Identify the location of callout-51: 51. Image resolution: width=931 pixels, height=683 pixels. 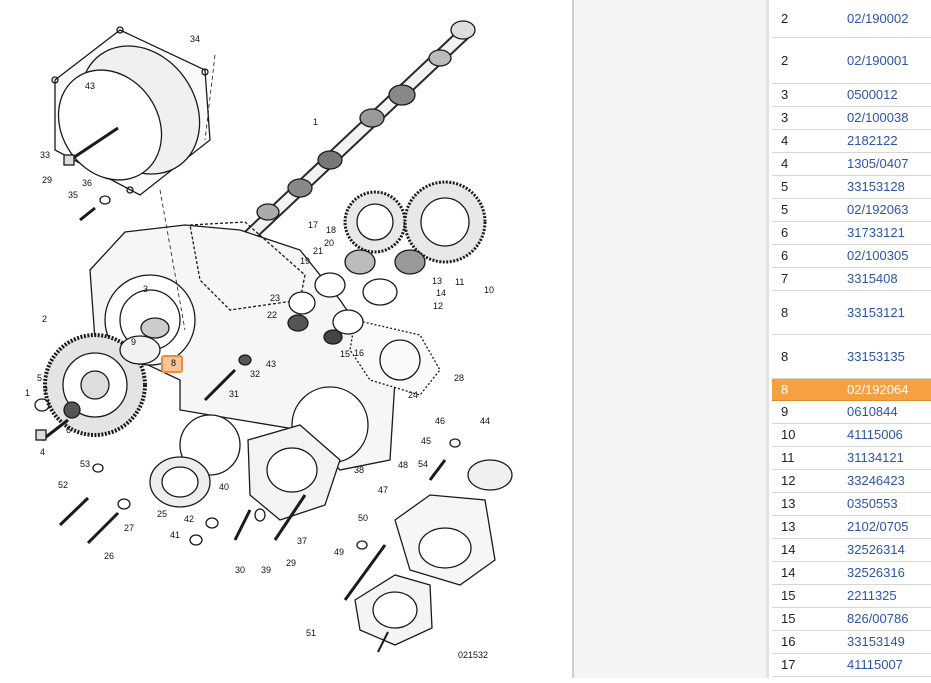
(311, 633).